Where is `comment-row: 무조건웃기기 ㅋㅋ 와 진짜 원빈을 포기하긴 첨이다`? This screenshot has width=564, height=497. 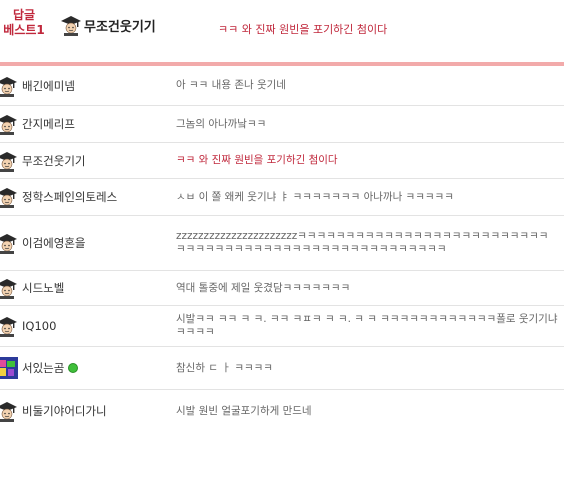 comment-row: 무조건웃기기 ㅋㅋ 와 진짜 원빈을 포기하긴 첨이다 is located at coordinates (282, 161).